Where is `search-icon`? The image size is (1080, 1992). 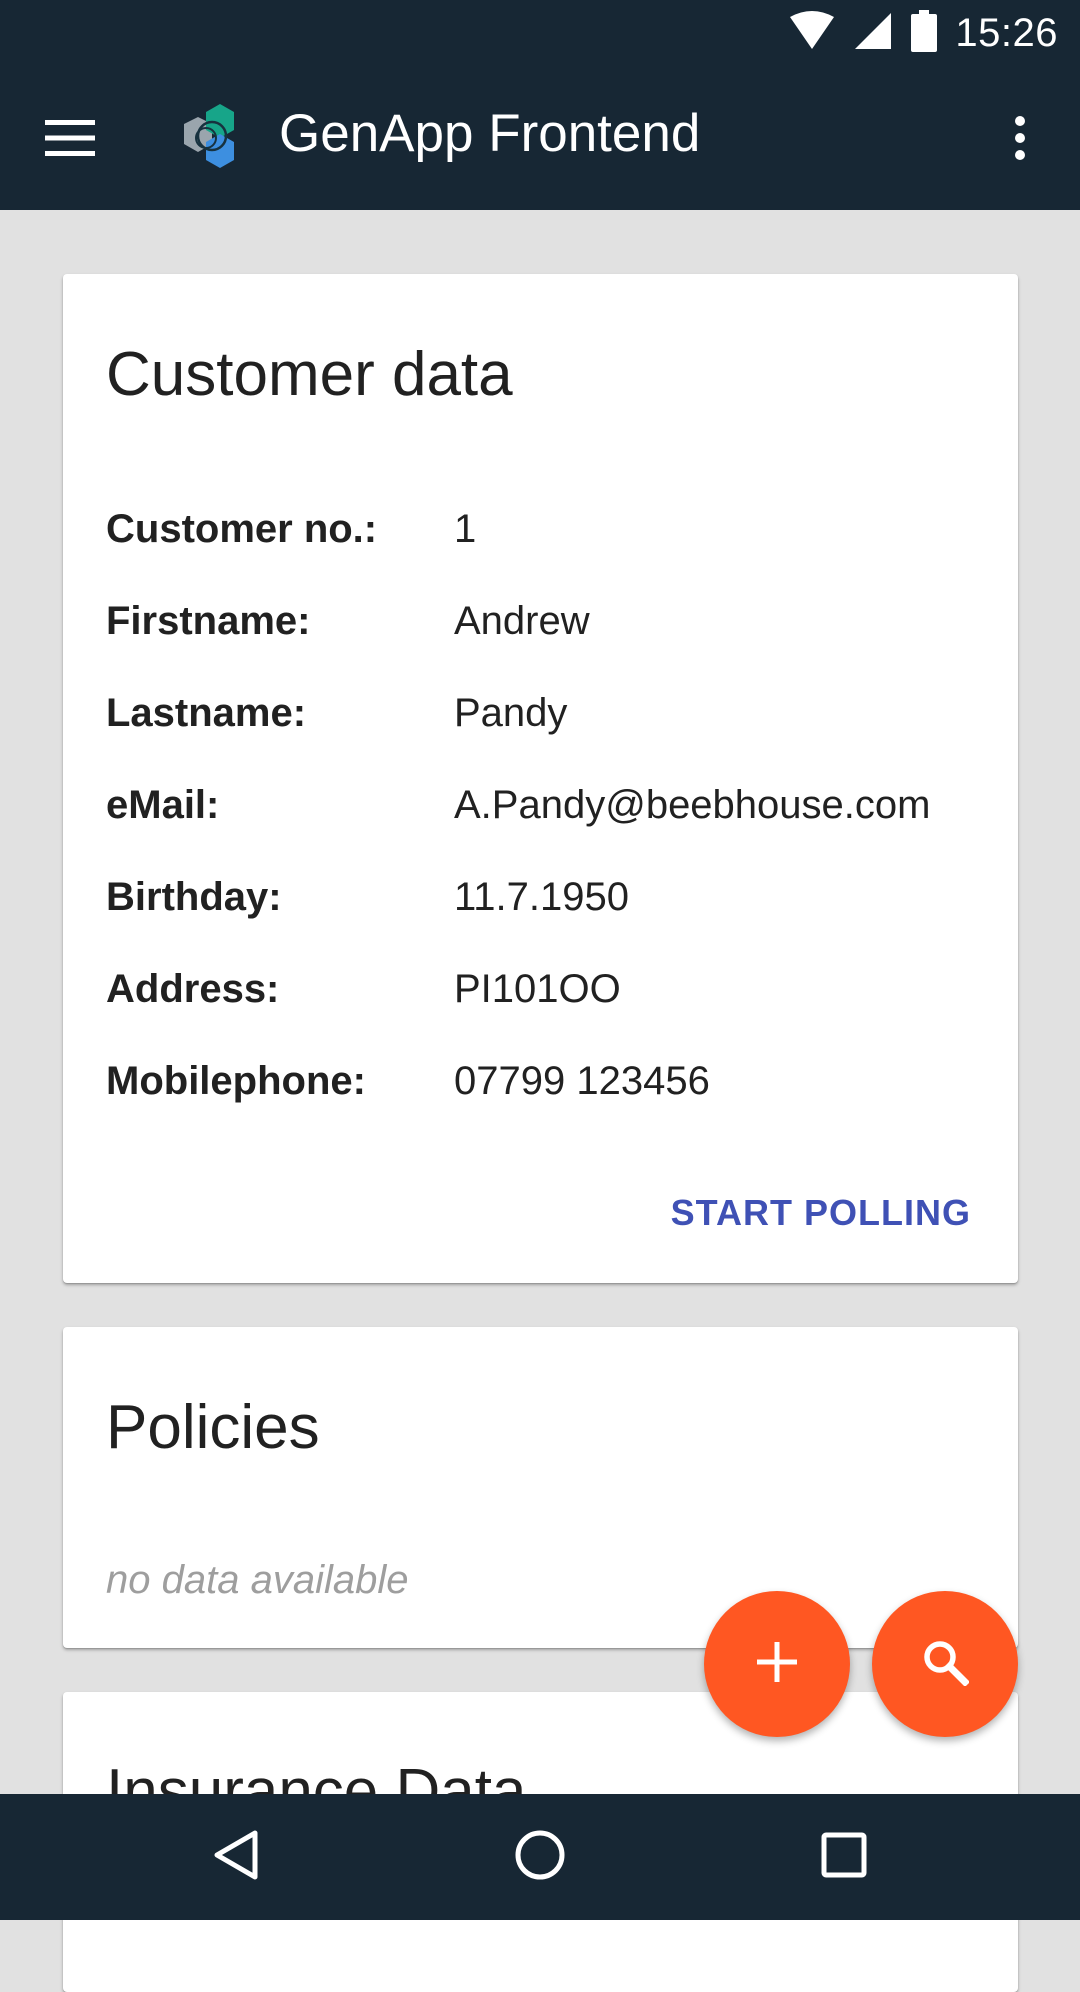
search-icon is located at coordinates (945, 1664).